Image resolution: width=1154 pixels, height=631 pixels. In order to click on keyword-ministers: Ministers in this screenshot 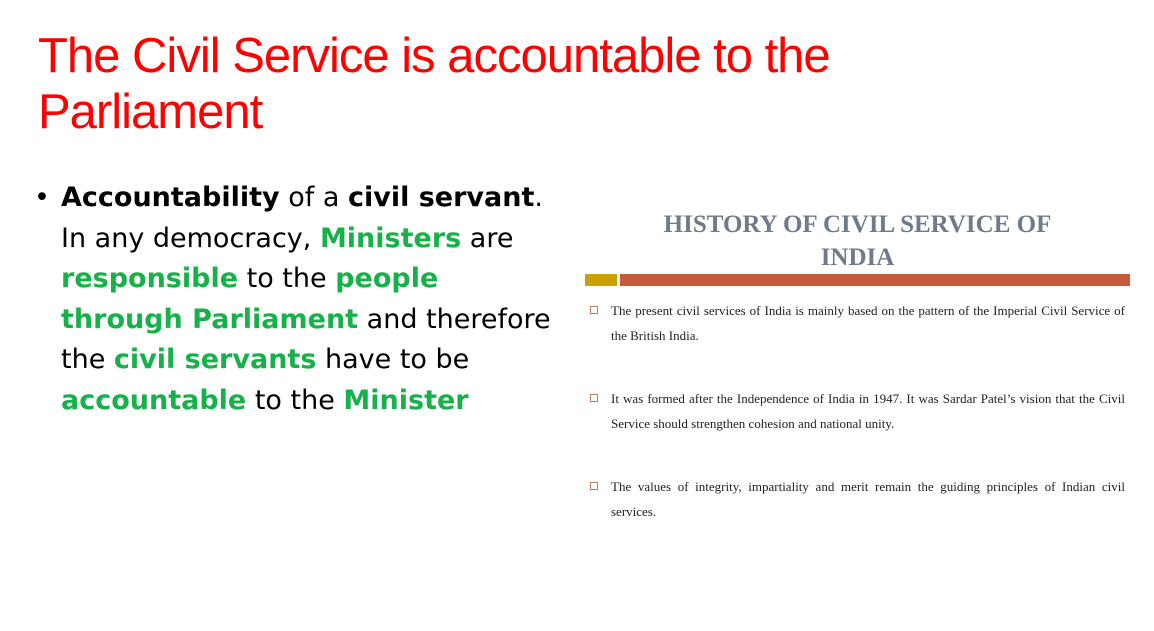, I will do `click(390, 238)`.